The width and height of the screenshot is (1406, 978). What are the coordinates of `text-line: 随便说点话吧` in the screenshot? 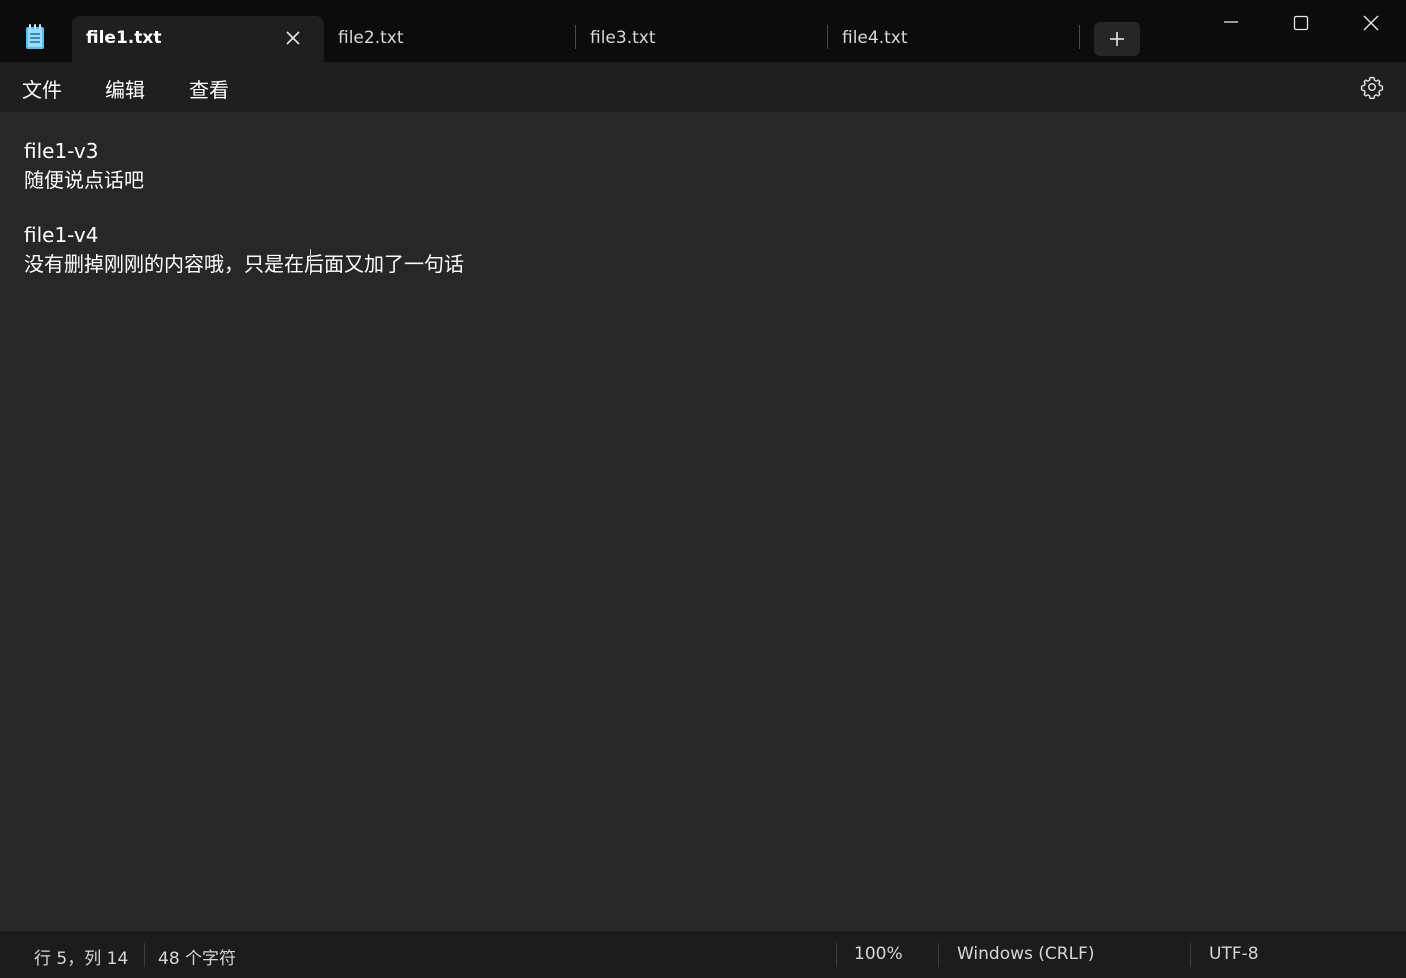 It's located at (84, 180).